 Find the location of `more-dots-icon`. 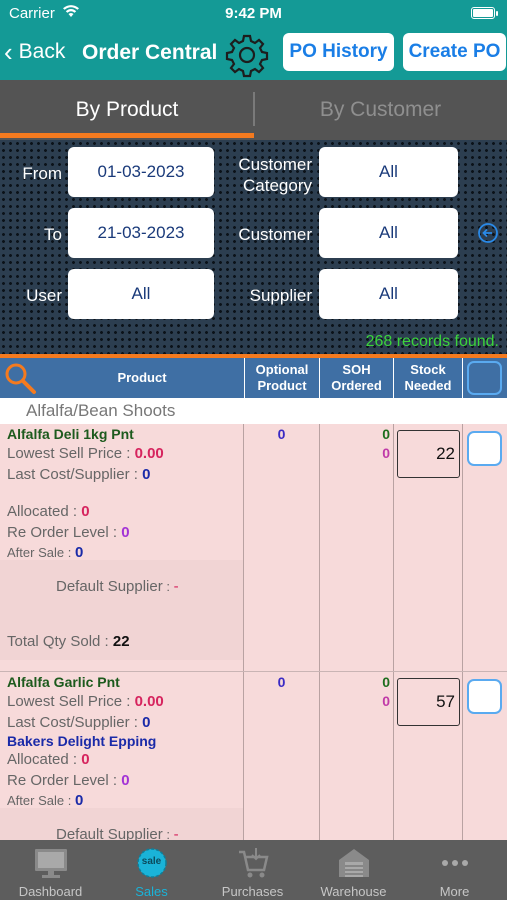

more-dots-icon is located at coordinates (455, 863).